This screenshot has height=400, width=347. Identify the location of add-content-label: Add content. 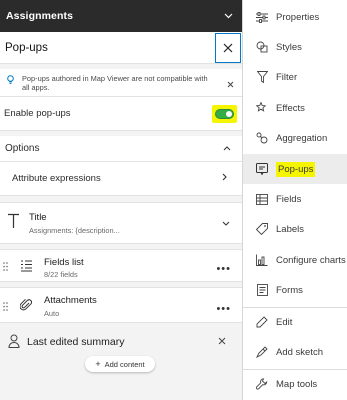
(124, 364).